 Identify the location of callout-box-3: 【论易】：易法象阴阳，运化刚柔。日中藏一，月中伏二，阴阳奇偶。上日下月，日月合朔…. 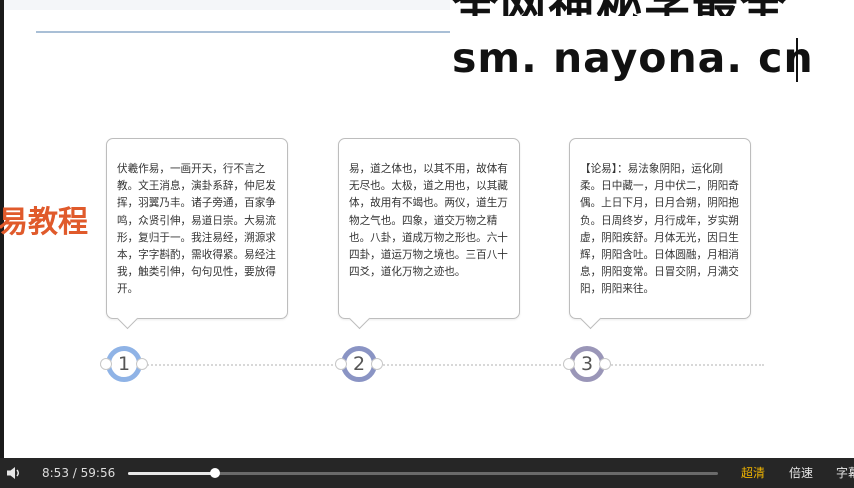
(660, 228).